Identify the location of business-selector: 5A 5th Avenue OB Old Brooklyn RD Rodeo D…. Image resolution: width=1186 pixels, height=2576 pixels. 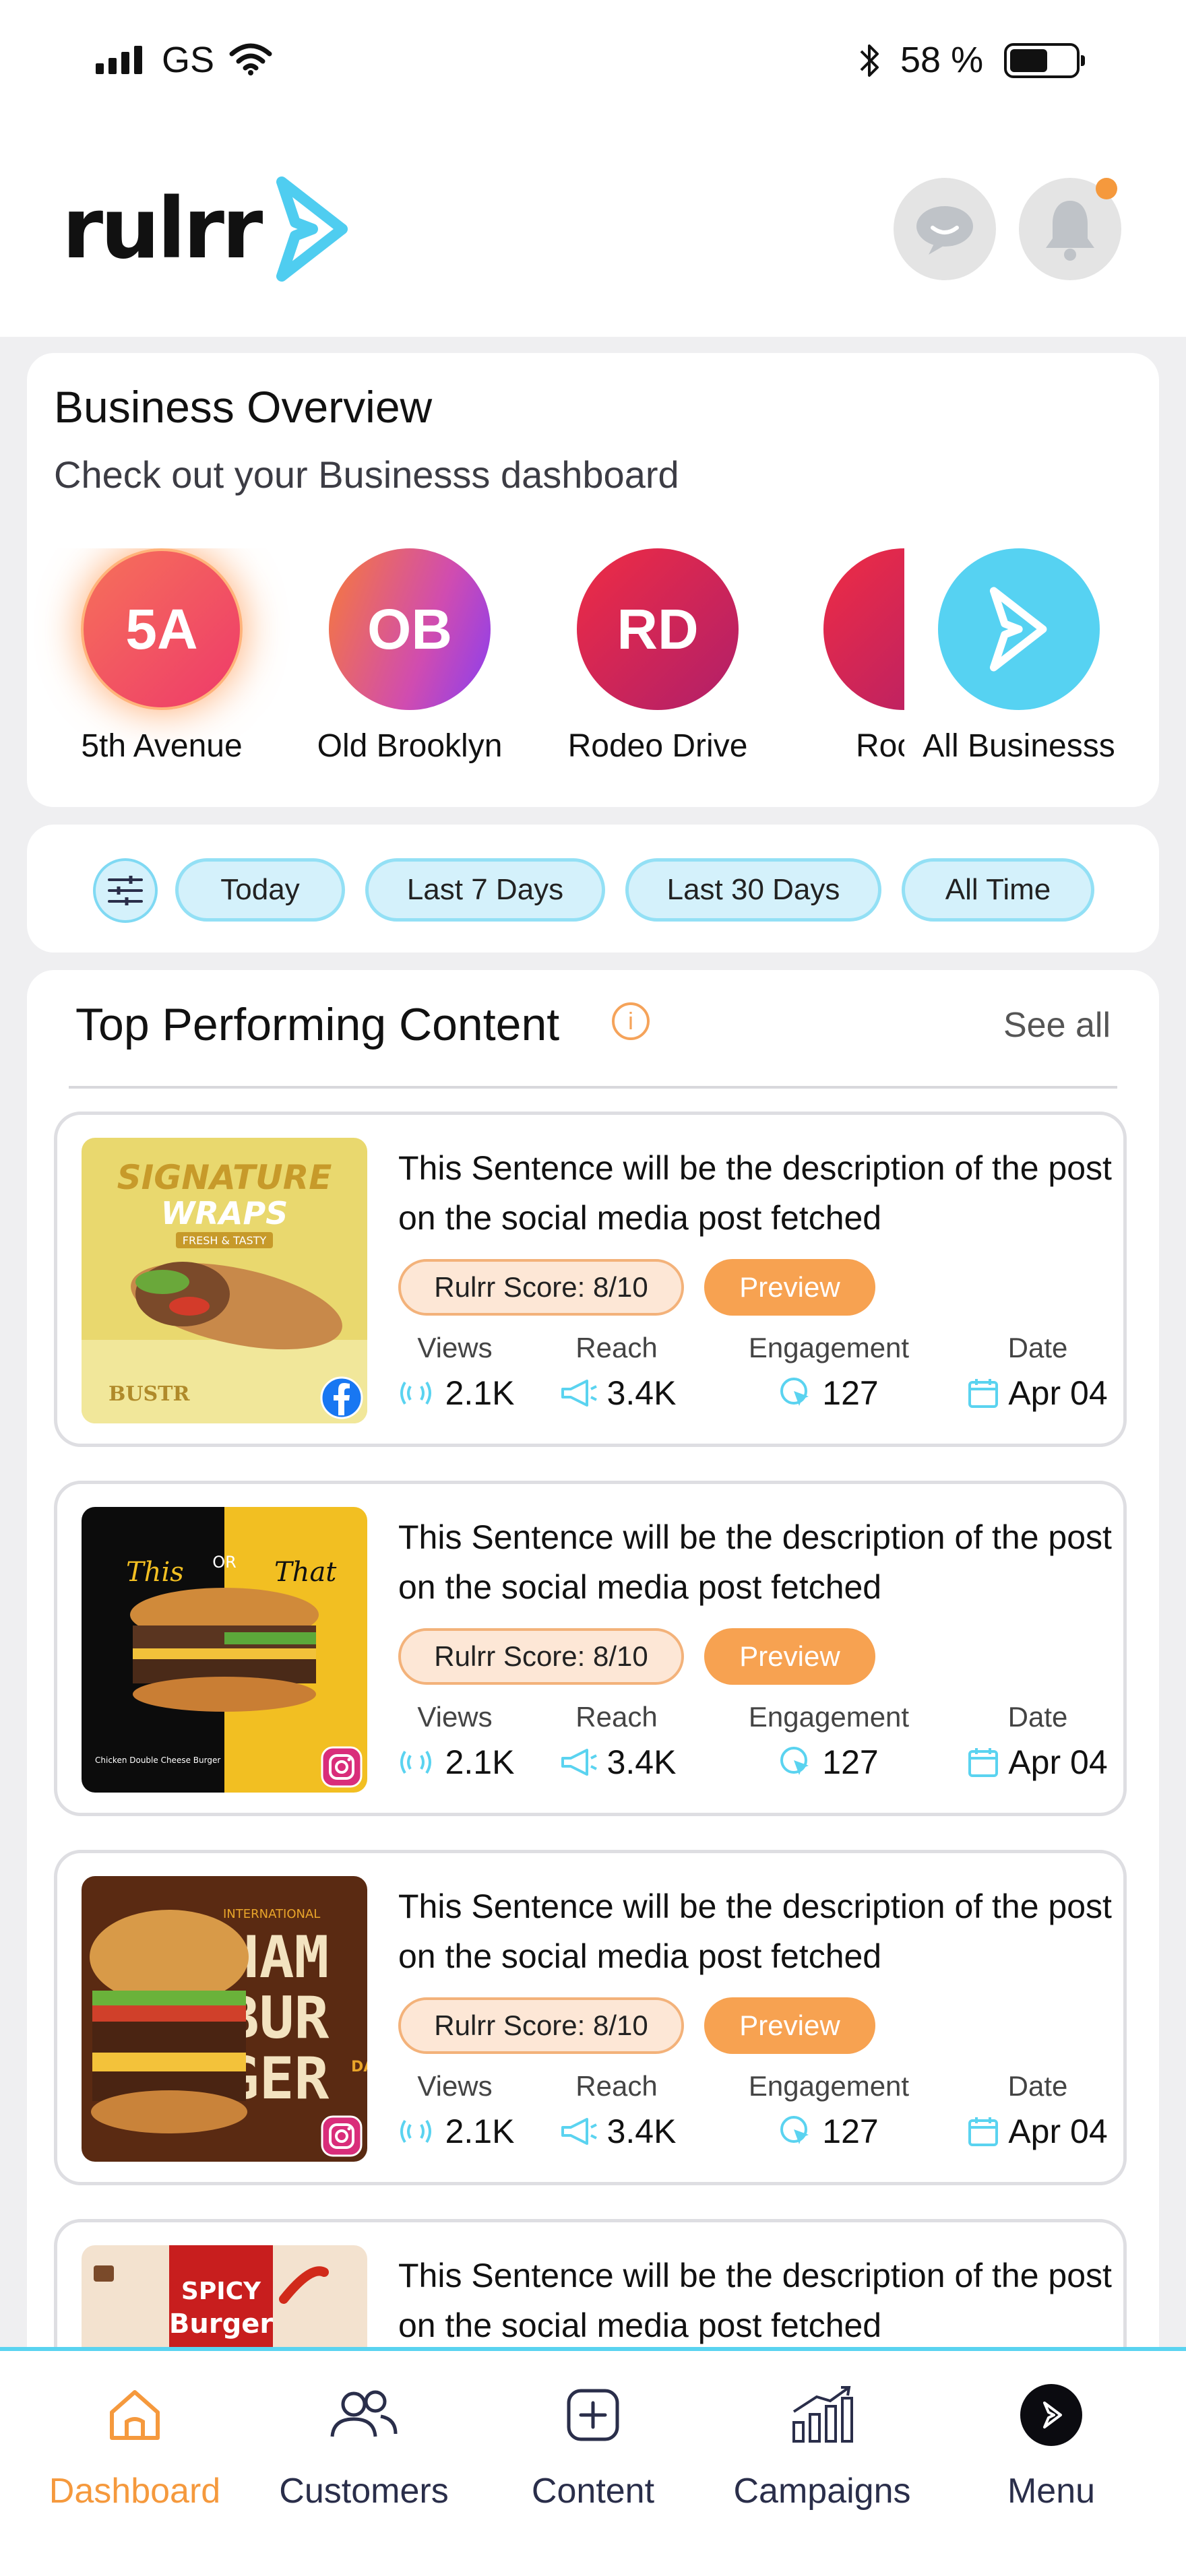
(593, 662).